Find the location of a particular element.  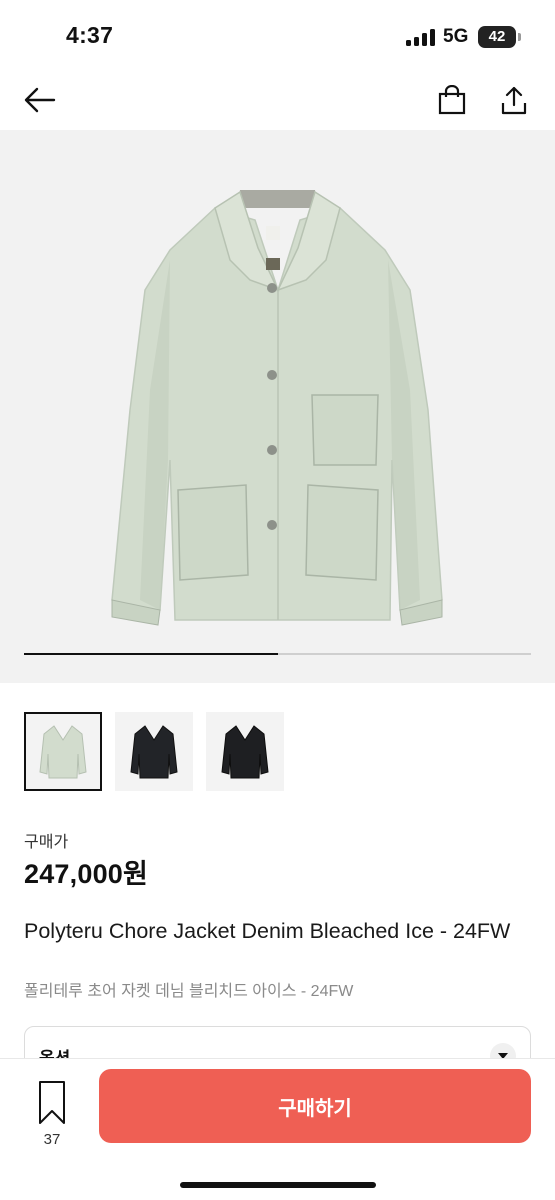

top-nav is located at coordinates (277, 100).